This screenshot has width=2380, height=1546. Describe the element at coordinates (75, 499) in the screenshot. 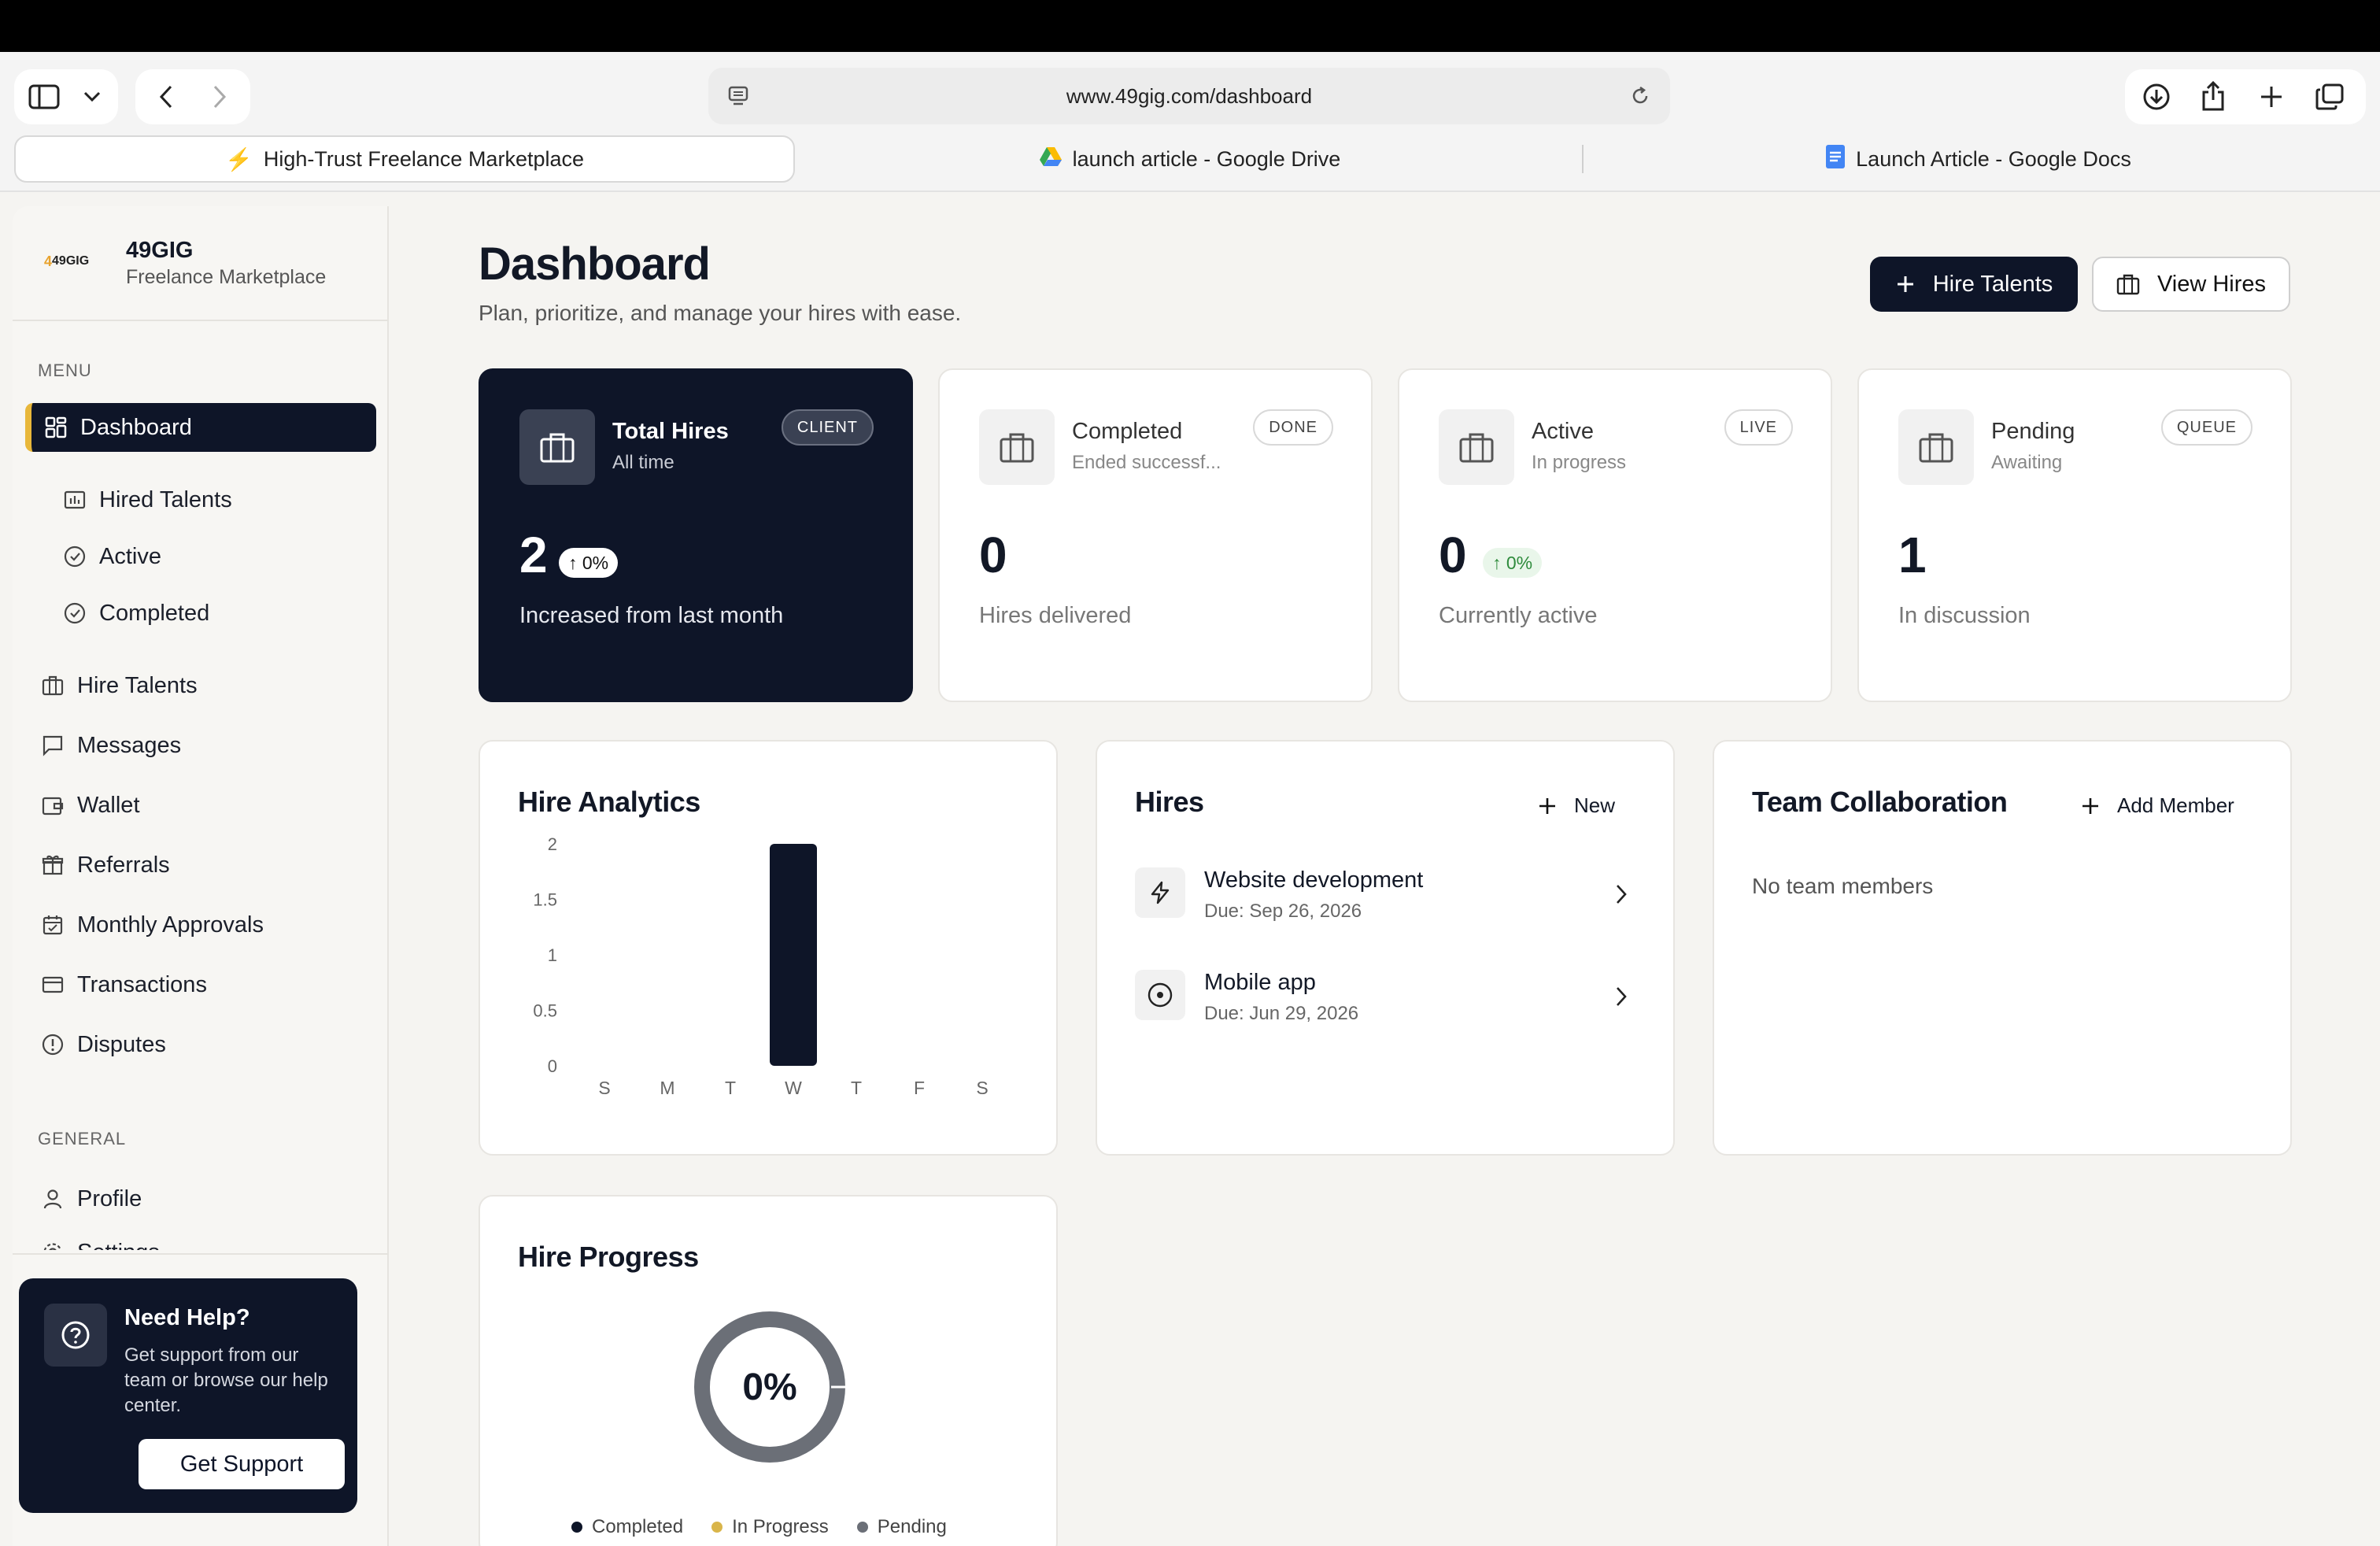

I see `chart-icon` at that location.